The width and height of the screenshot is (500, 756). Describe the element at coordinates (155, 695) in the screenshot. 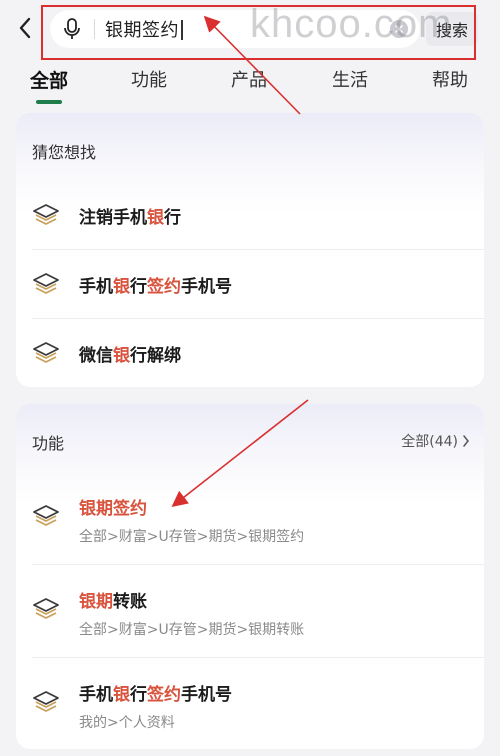

I see `function-item-label: 手机银行签约手机号` at that location.